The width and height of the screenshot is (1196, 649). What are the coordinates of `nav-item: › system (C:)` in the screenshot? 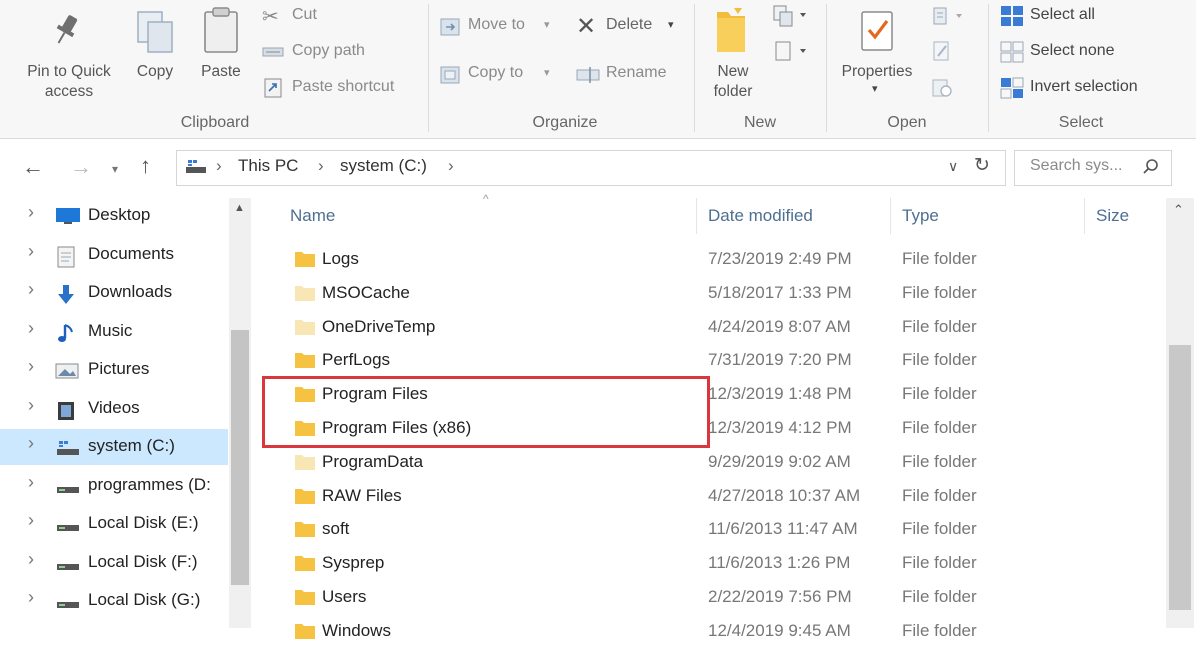 It's located at (114, 447).